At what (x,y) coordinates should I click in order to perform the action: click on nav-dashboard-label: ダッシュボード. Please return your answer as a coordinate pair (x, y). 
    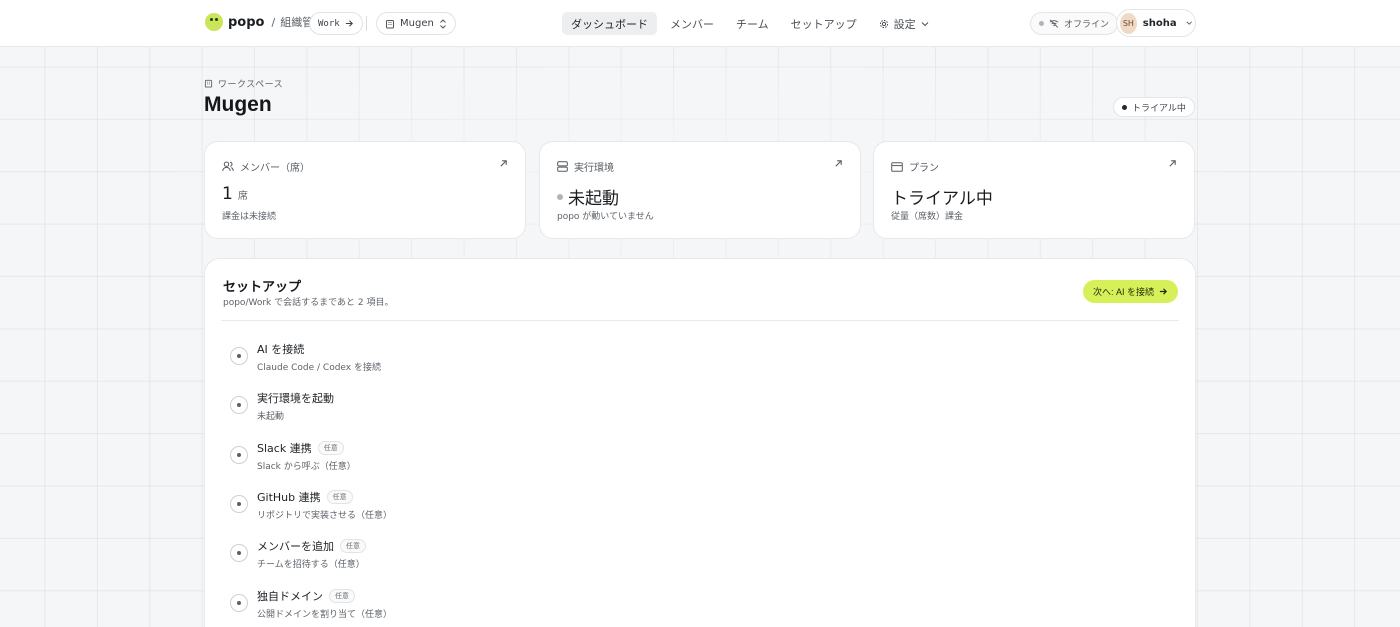
    Looking at the image, I should click on (609, 24).